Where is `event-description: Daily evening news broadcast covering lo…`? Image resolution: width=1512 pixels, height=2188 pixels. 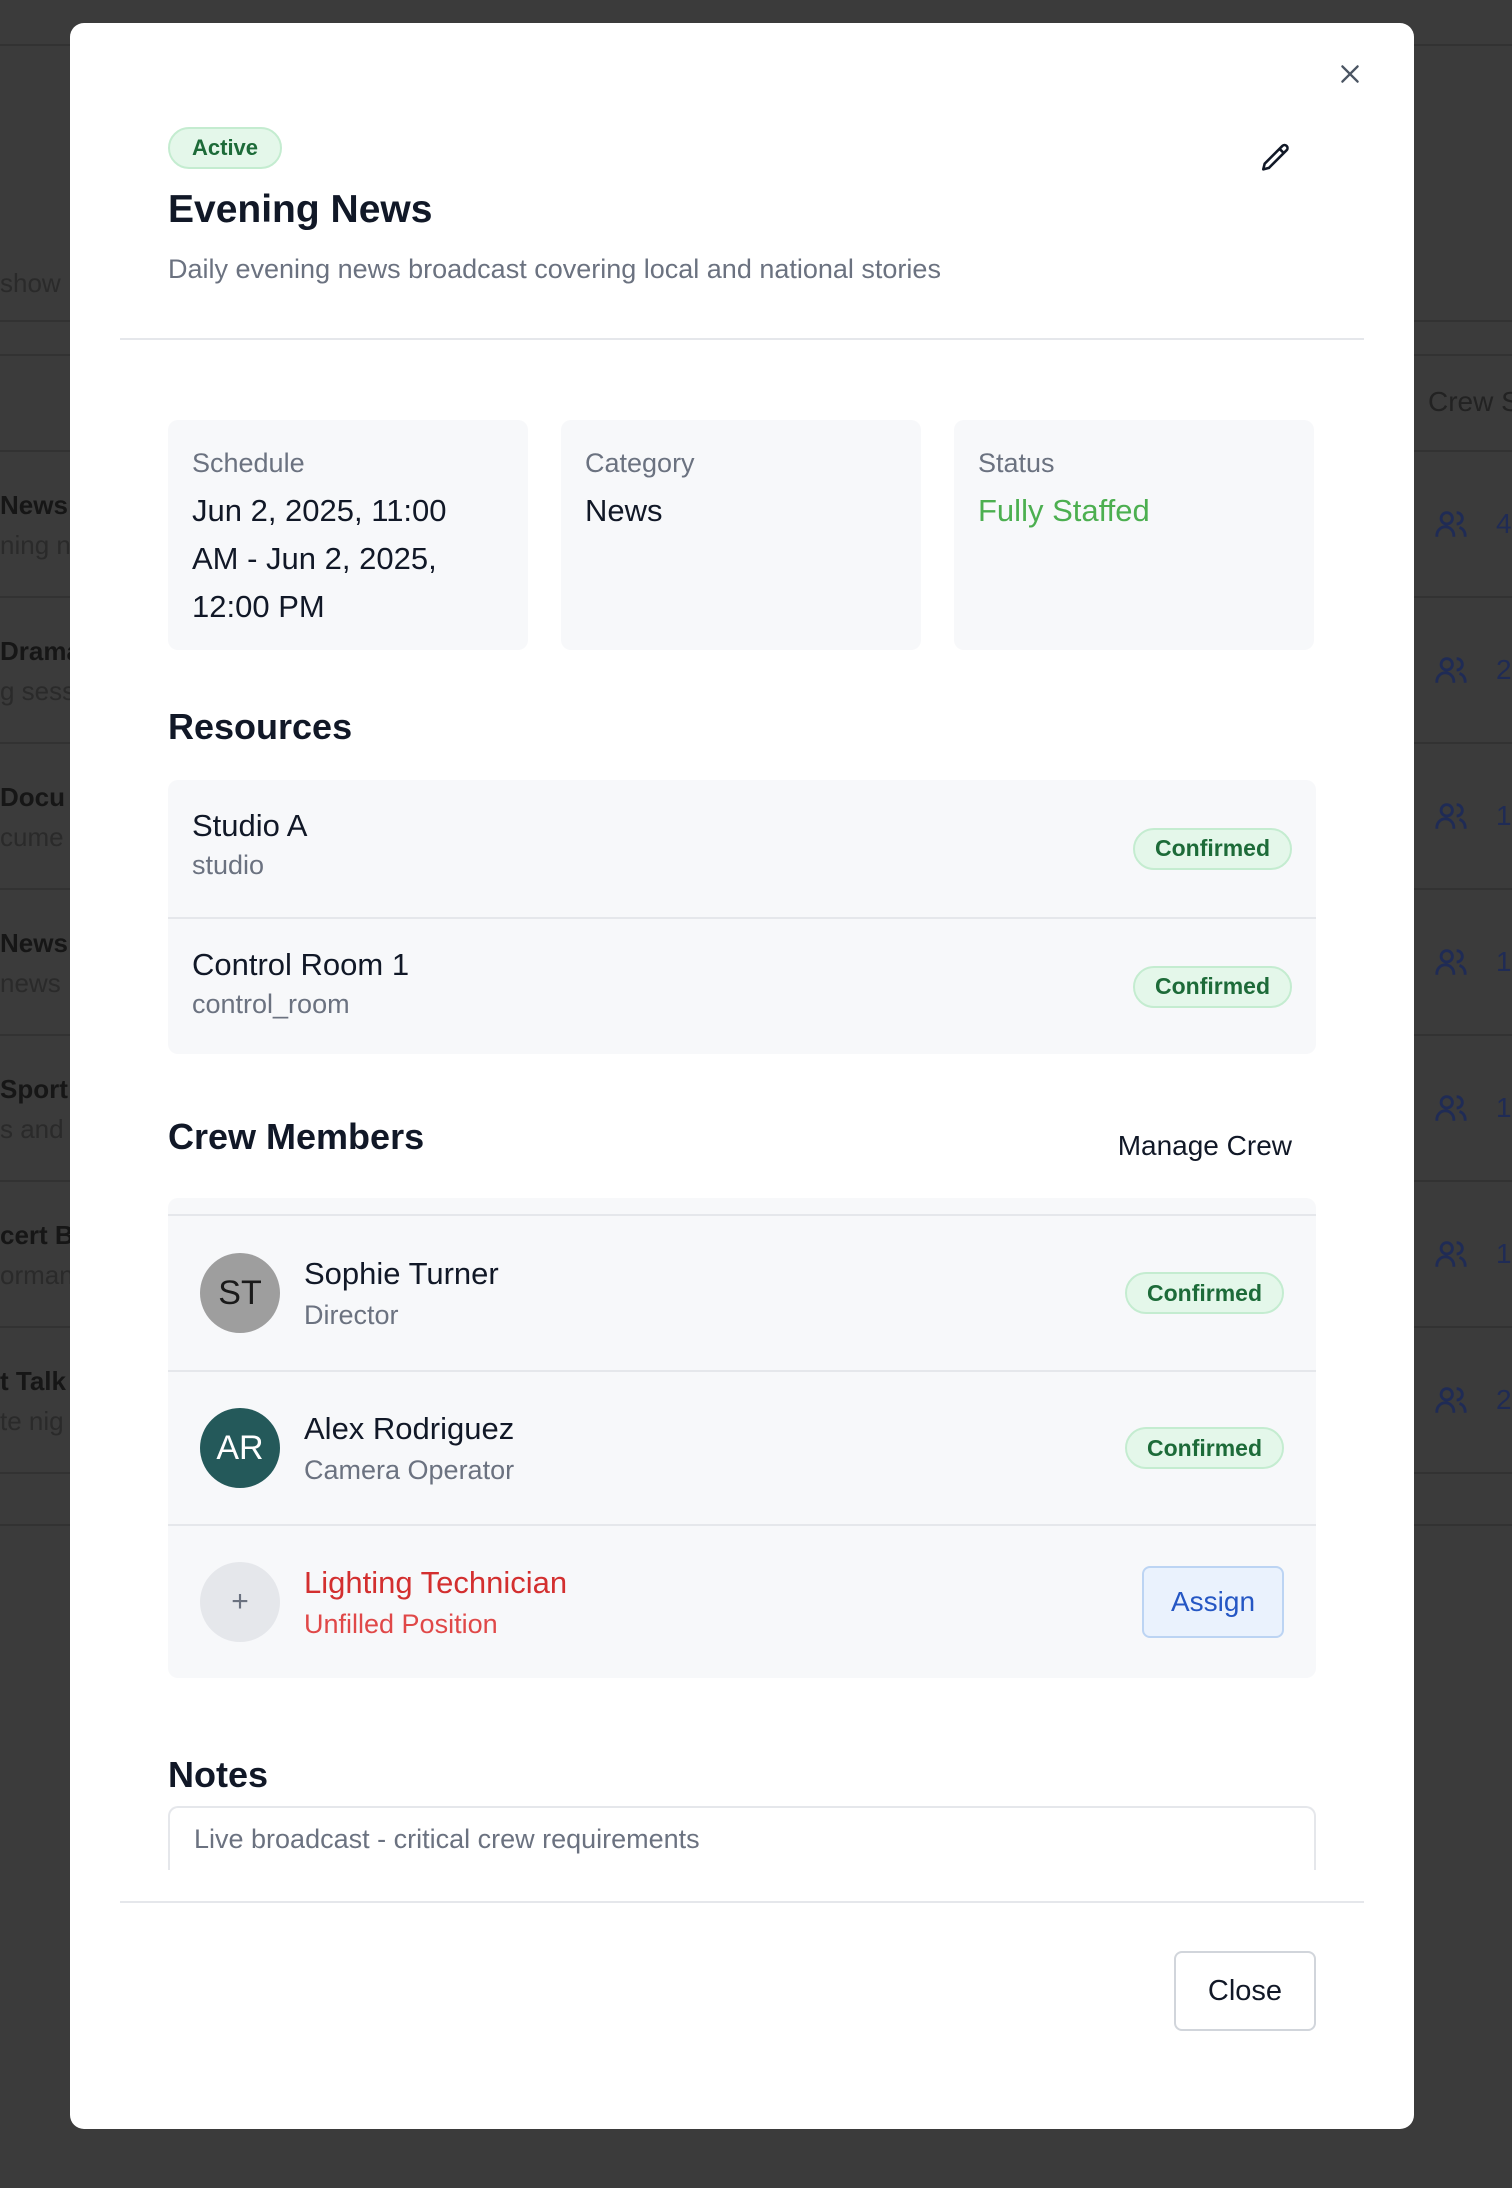 event-description: Daily evening news broadcast covering lo… is located at coordinates (554, 269).